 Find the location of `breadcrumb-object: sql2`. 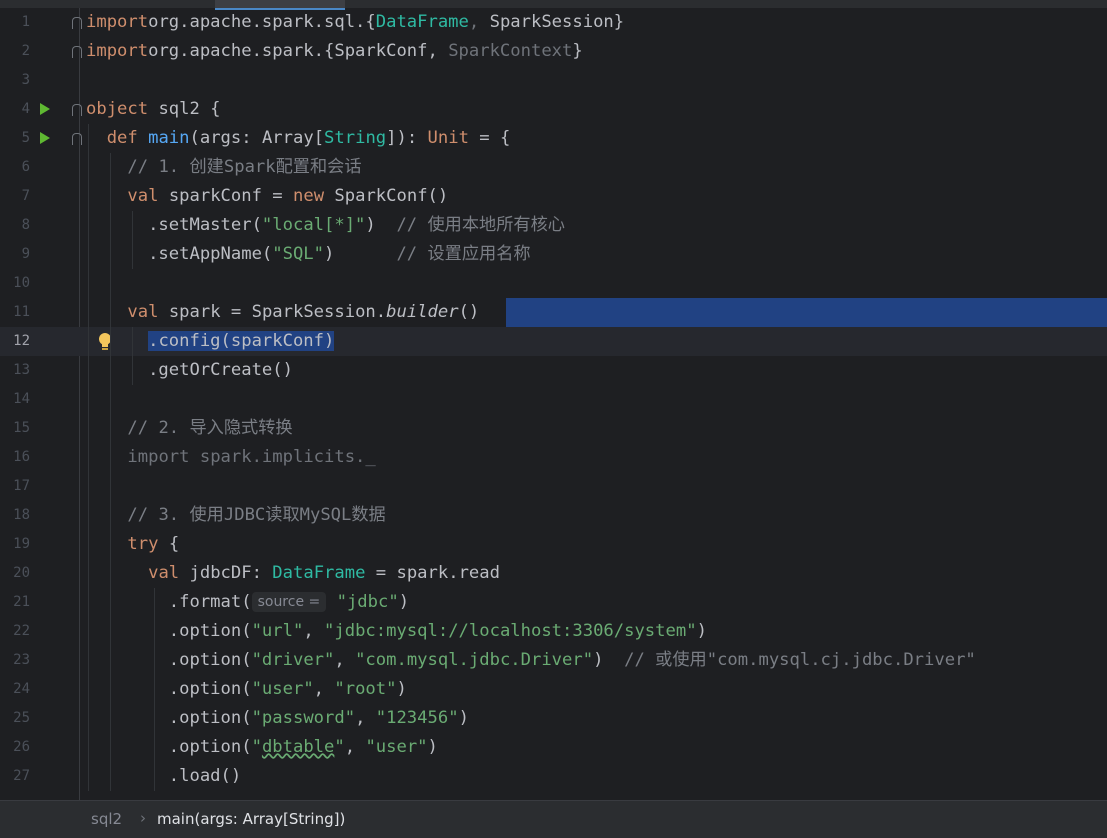

breadcrumb-object: sql2 is located at coordinates (106, 819).